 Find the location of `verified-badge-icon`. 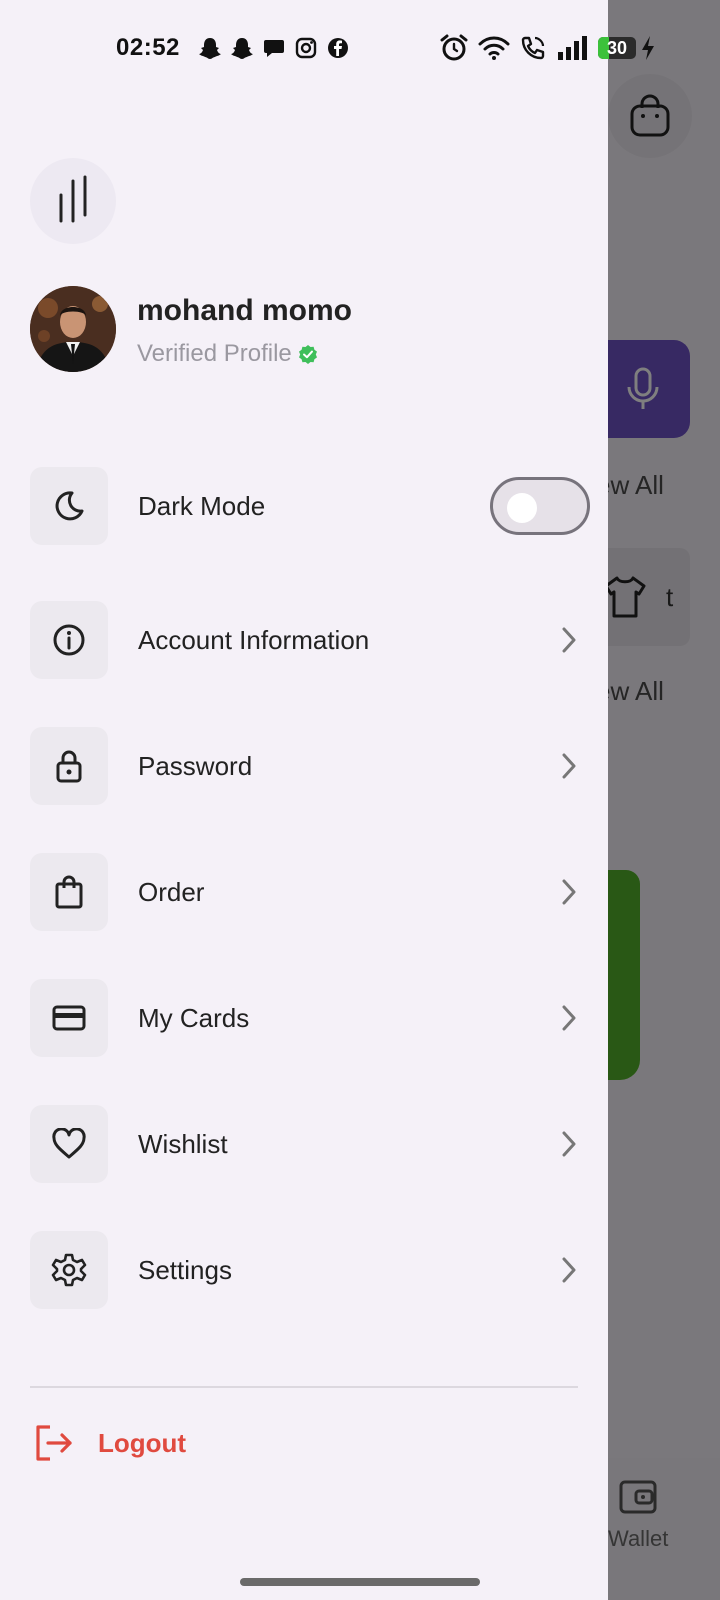

verified-badge-icon is located at coordinates (307, 354).